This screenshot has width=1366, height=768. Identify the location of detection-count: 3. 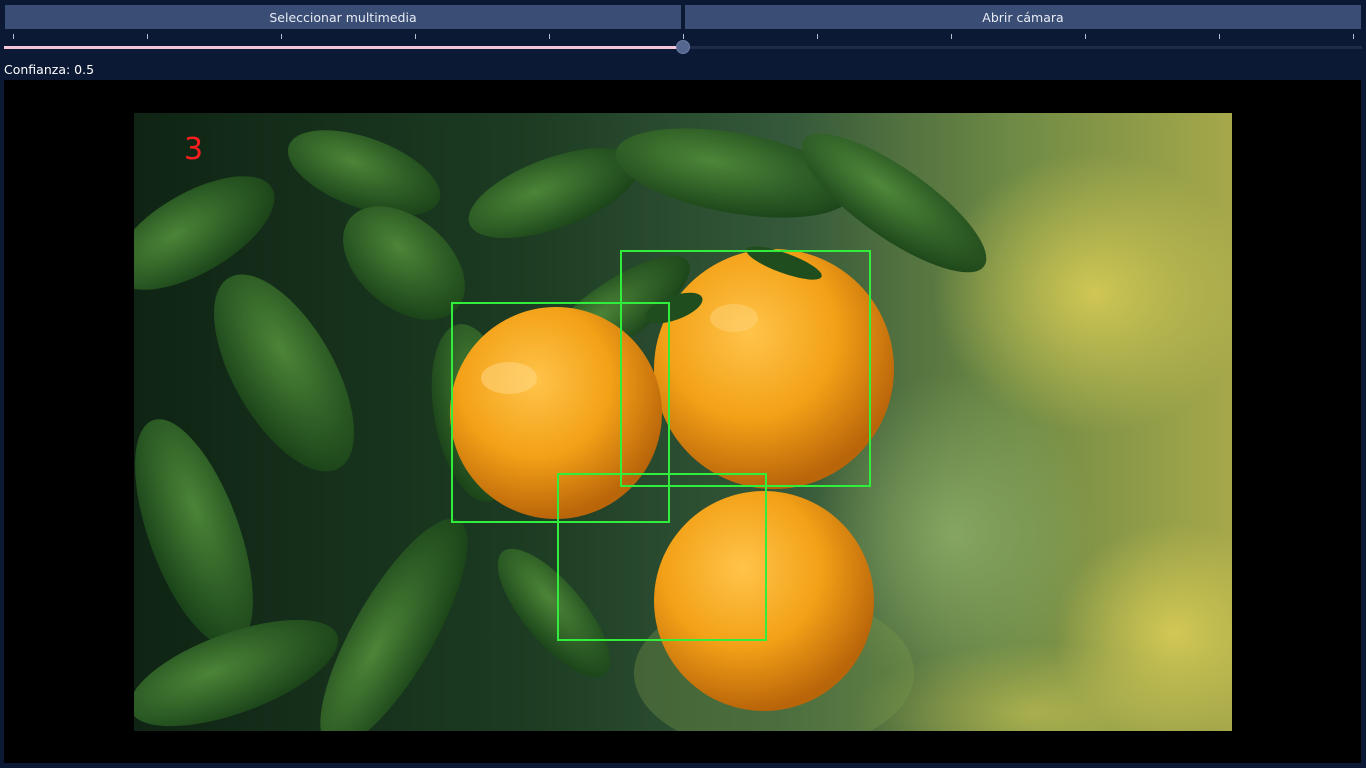
(194, 149).